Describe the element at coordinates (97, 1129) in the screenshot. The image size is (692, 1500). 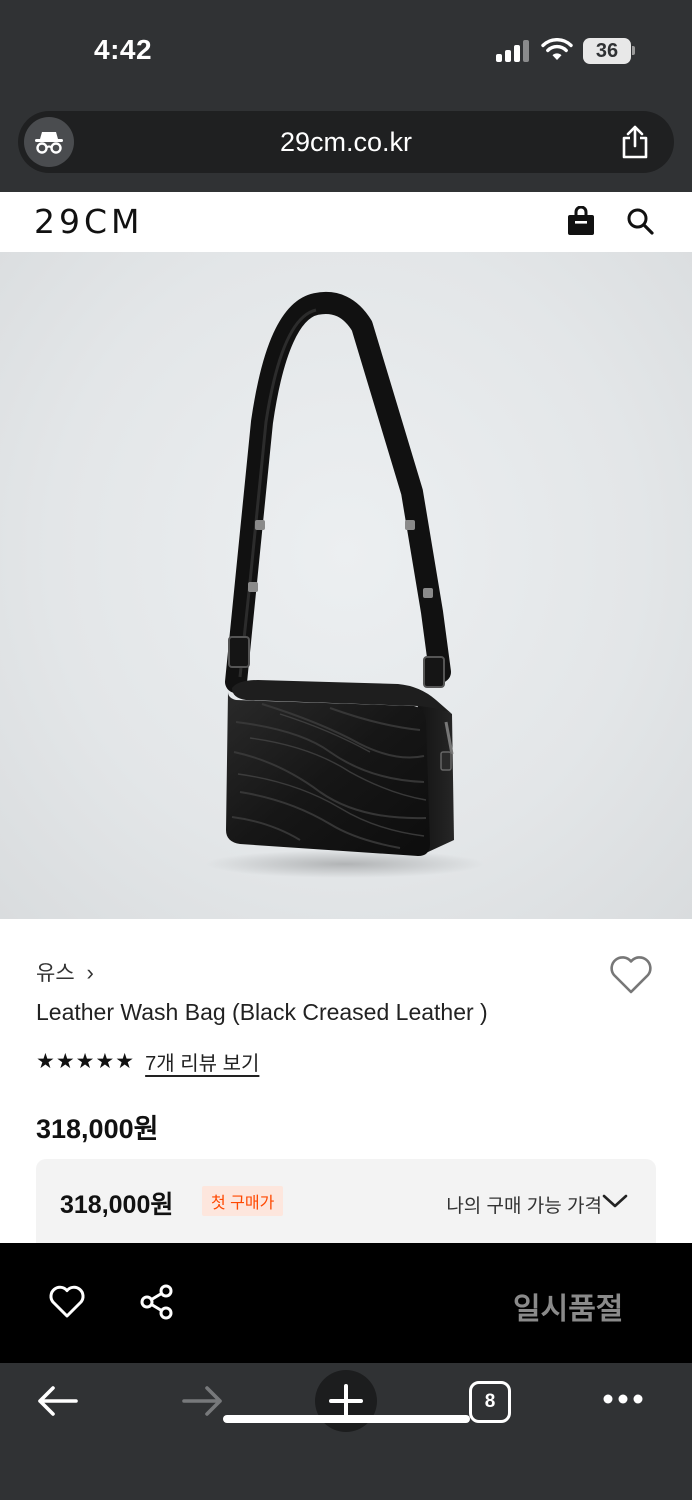
I see `product-price: 318,000원` at that location.